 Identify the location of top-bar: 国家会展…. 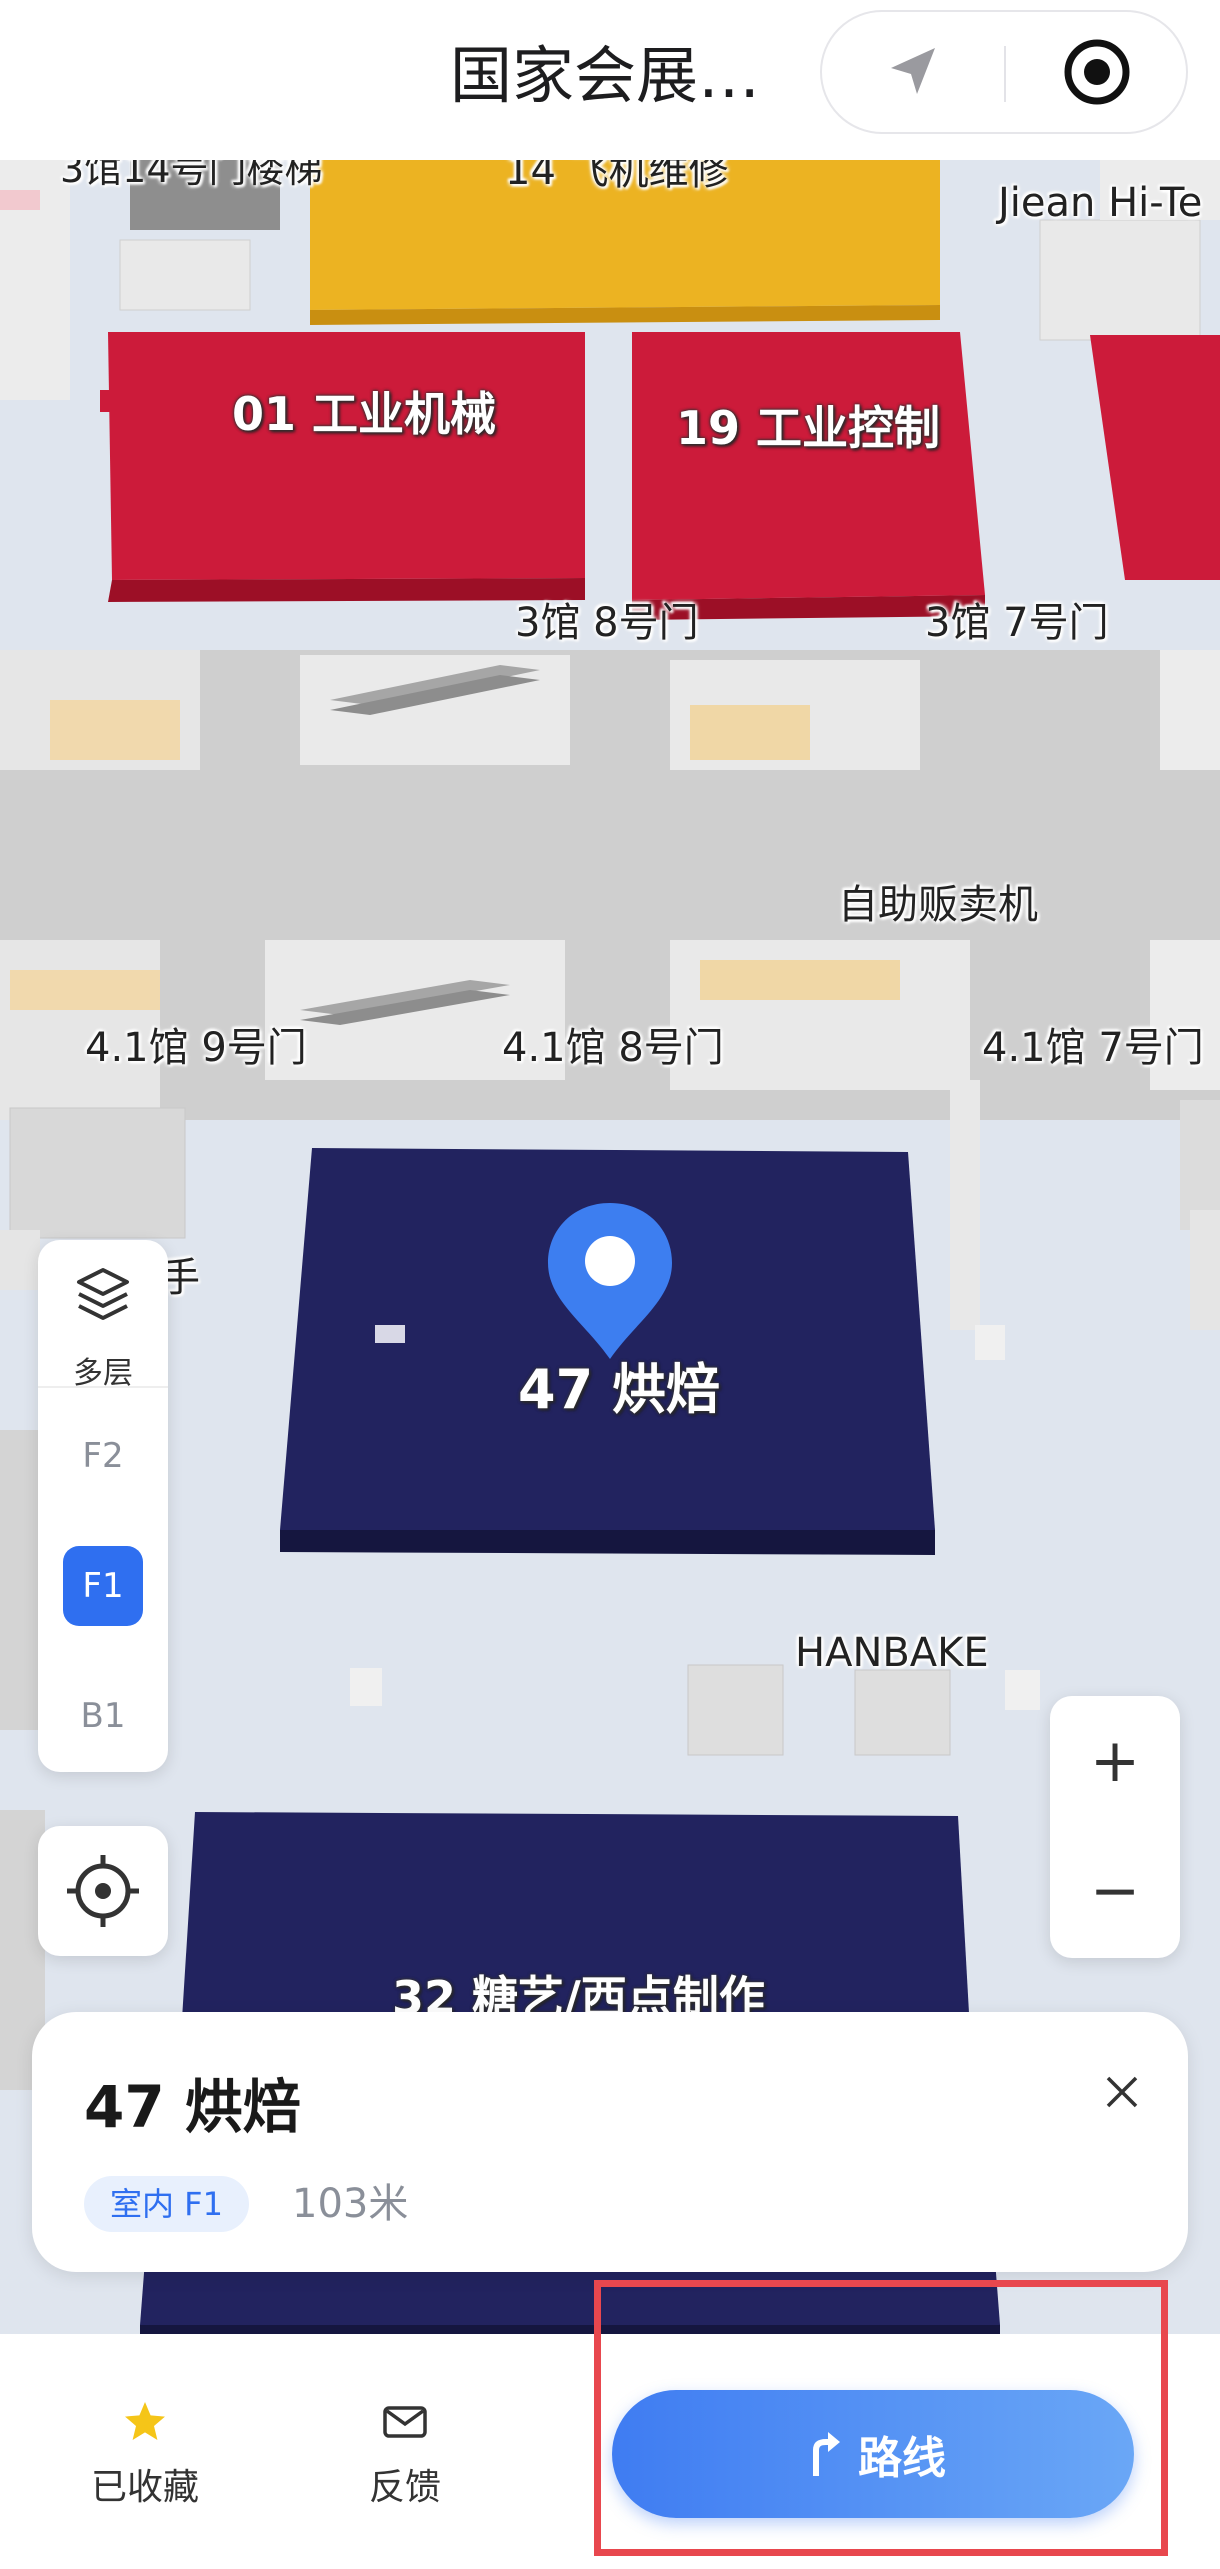
(610, 80).